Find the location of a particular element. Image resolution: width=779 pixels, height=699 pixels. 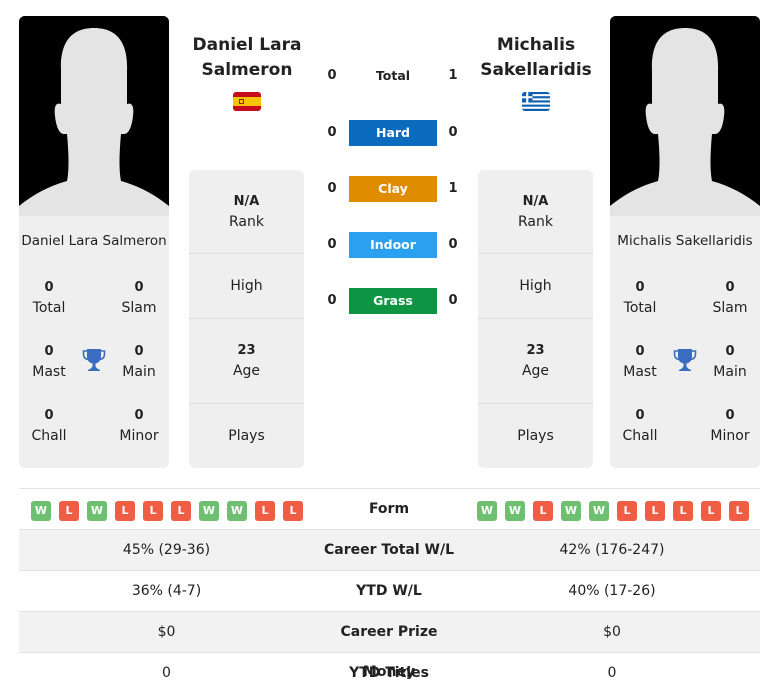

h2h-hard-row: 0 Hard 0 is located at coordinates (392, 133).